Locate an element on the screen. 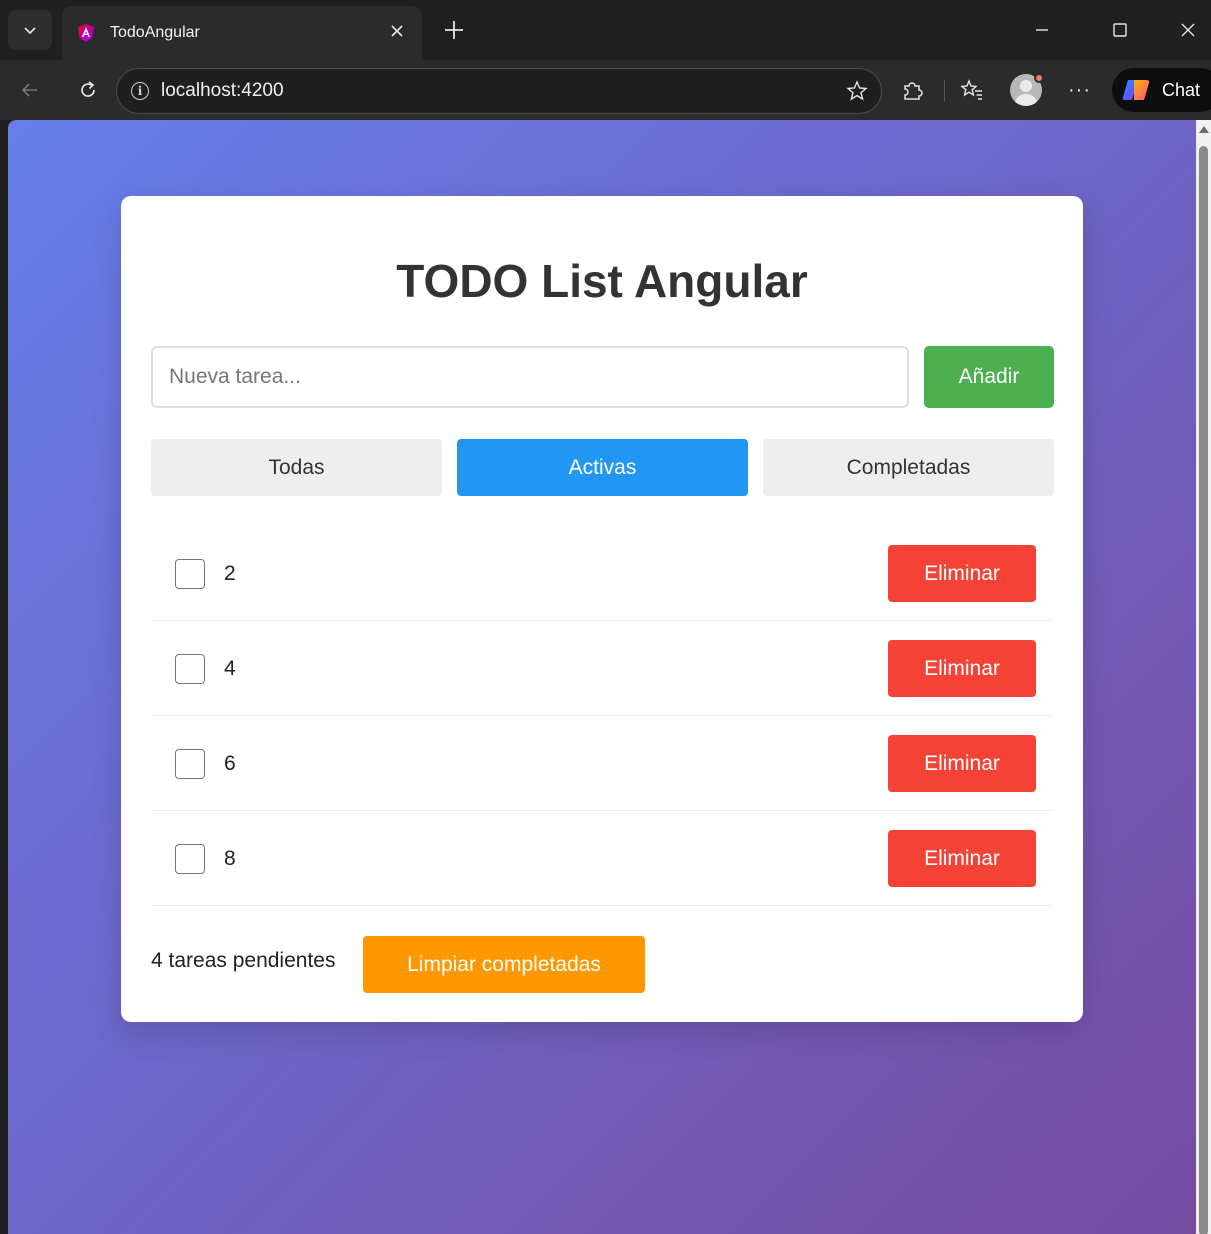 The image size is (1211, 1234). pending-count: 4 tareas pendientes is located at coordinates (243, 960).